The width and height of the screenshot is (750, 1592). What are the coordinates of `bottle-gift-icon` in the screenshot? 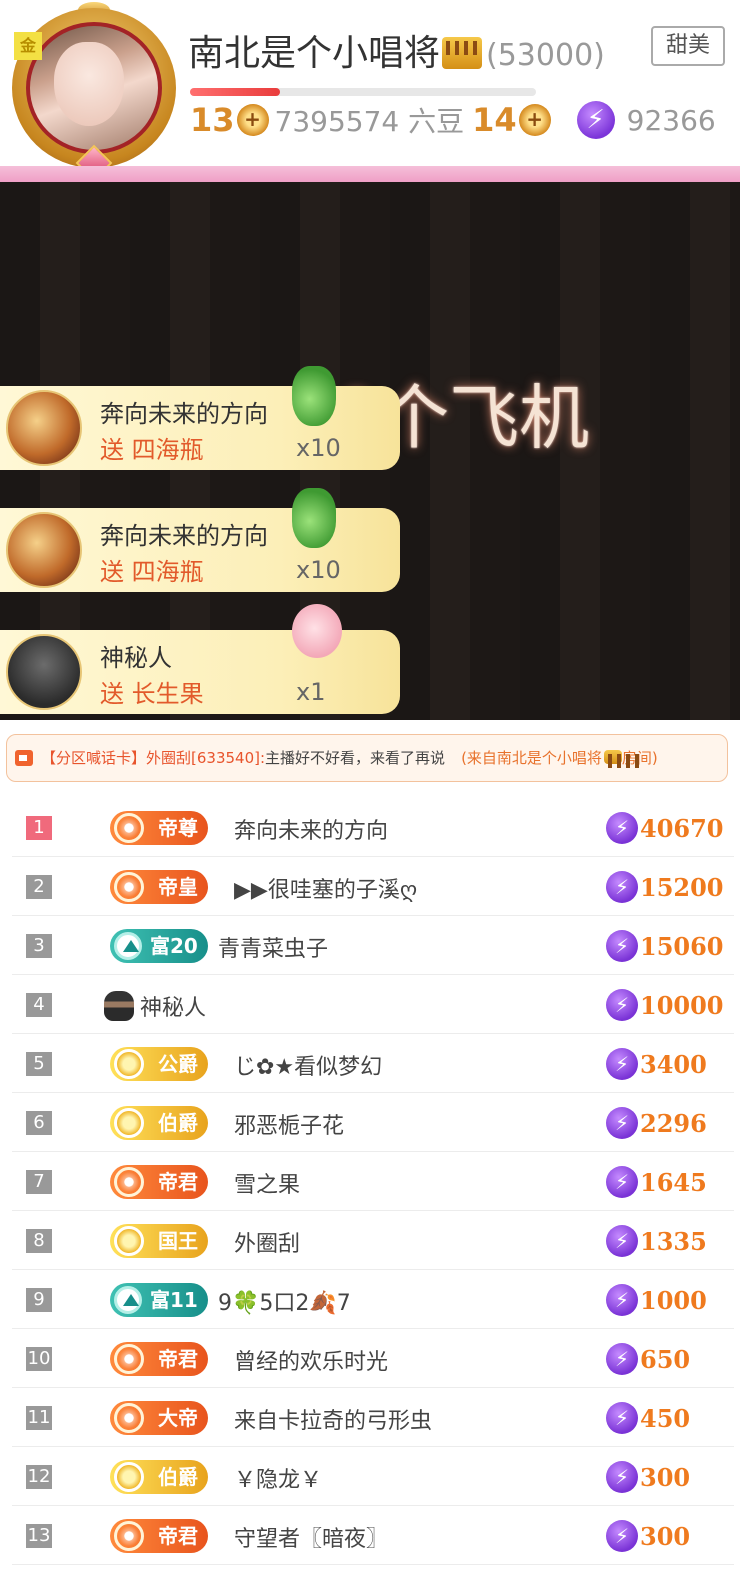 It's located at (314, 396).